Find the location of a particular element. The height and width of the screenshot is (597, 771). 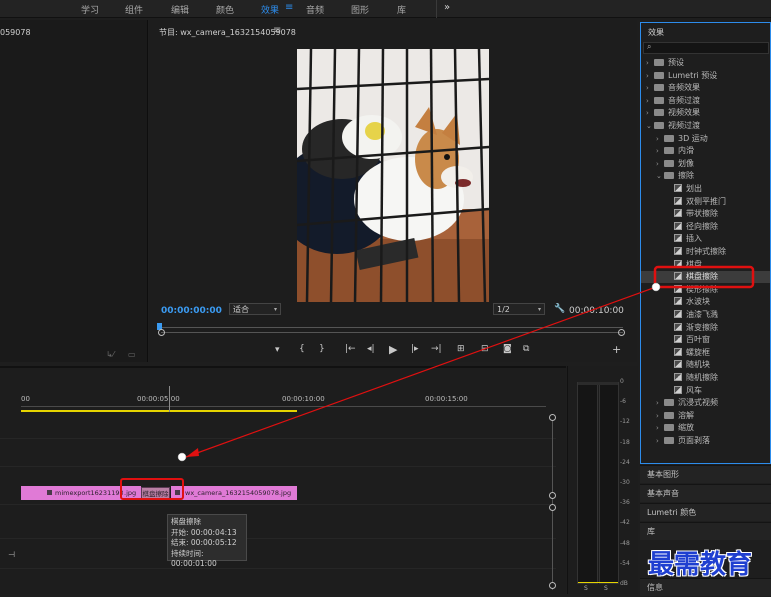

effects-folder: › 音频效果 is located at coordinates (705, 88).